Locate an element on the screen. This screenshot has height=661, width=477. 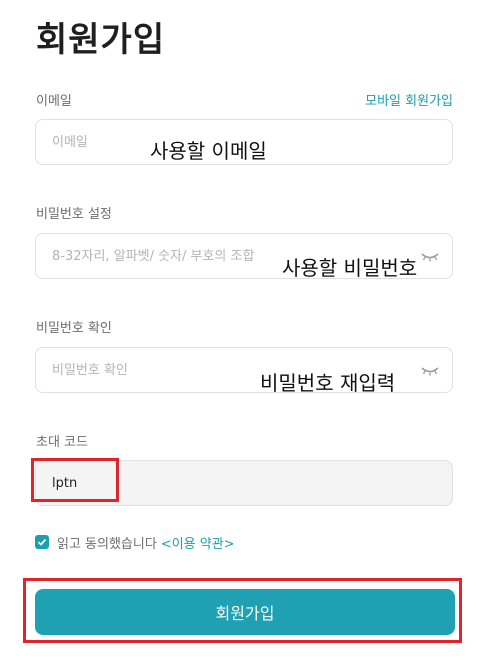
password-confirm-annotation: 비밀번호 재입력 is located at coordinates (328, 383).